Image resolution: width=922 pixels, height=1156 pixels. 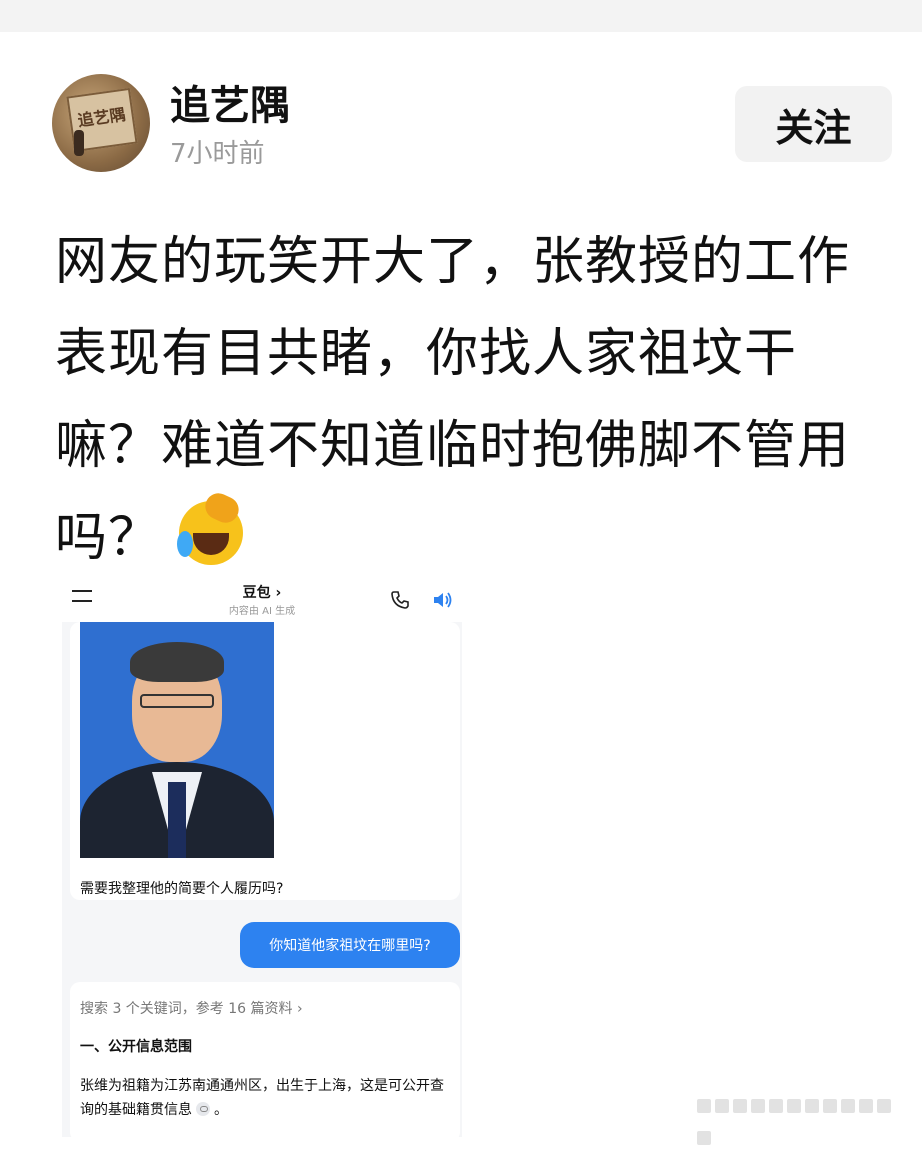 What do you see at coordinates (182, 889) in the screenshot?
I see `ai-reply-text: 需要我整理他的简要个人履历吗?` at bounding box center [182, 889].